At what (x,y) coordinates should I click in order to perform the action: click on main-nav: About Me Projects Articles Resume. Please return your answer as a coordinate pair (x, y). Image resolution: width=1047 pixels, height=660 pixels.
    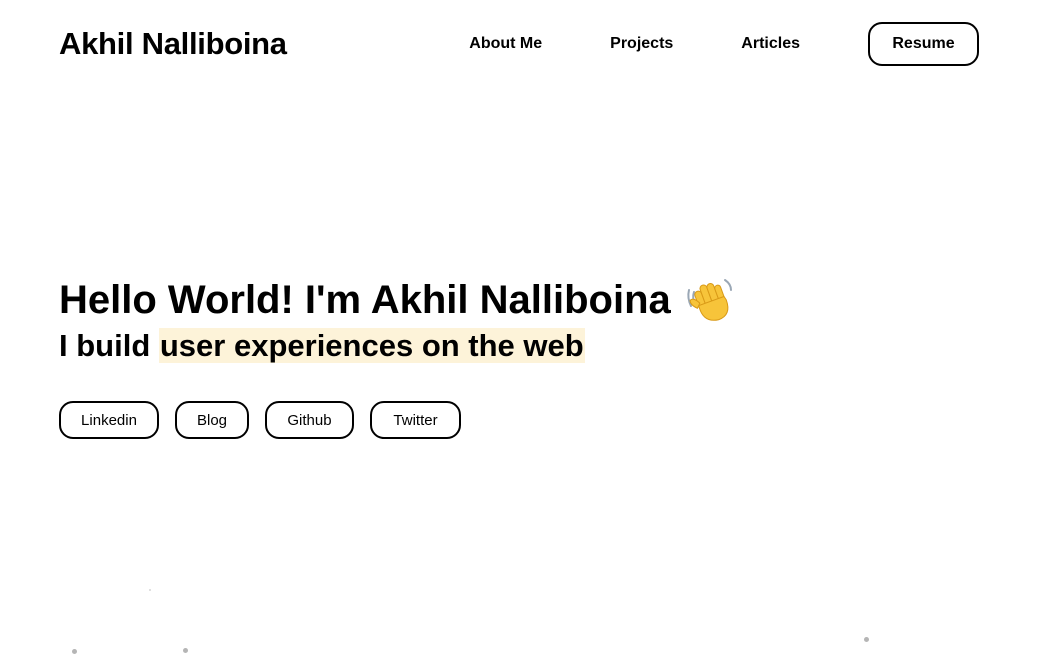
    Looking at the image, I should click on (724, 44).